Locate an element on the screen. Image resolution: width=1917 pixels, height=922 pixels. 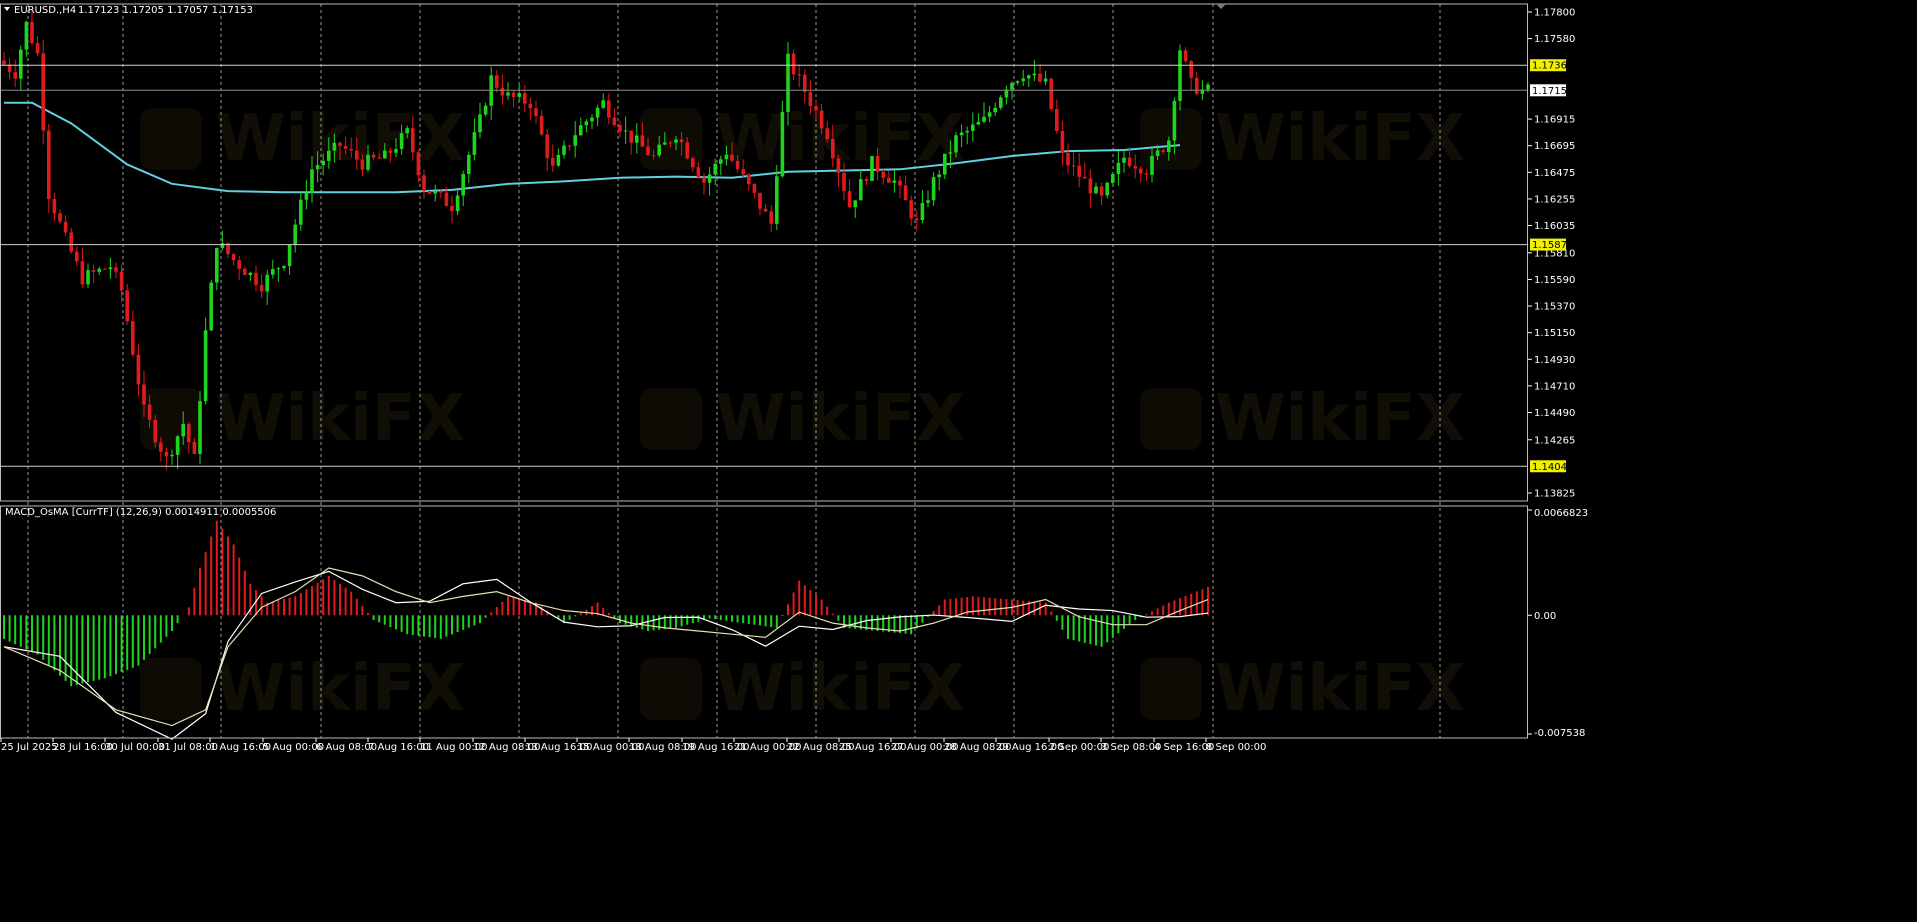
price-tick-label: 1.17580 is located at coordinates (1554, 39).